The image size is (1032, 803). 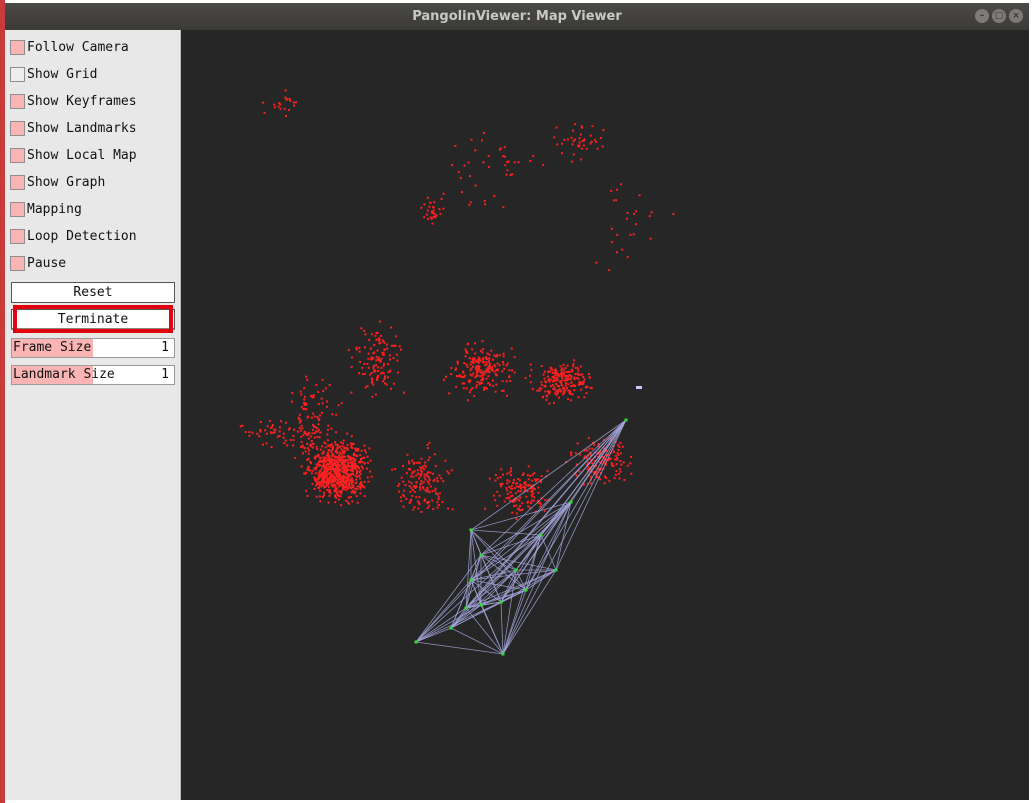 What do you see at coordinates (93, 292) in the screenshot?
I see `reset-button: Reset` at bounding box center [93, 292].